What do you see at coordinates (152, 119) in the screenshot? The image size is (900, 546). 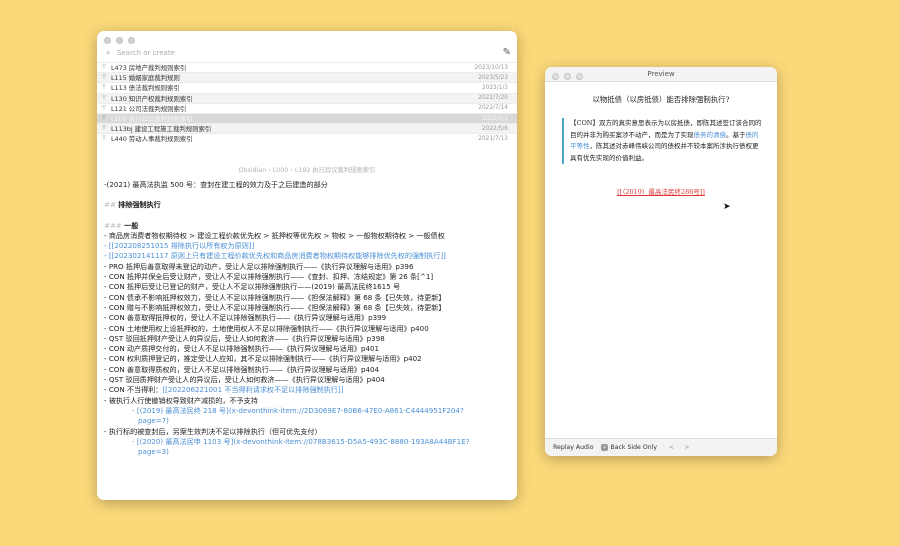 I see `list-item-title: L109 执行异议裁判规则索引` at bounding box center [152, 119].